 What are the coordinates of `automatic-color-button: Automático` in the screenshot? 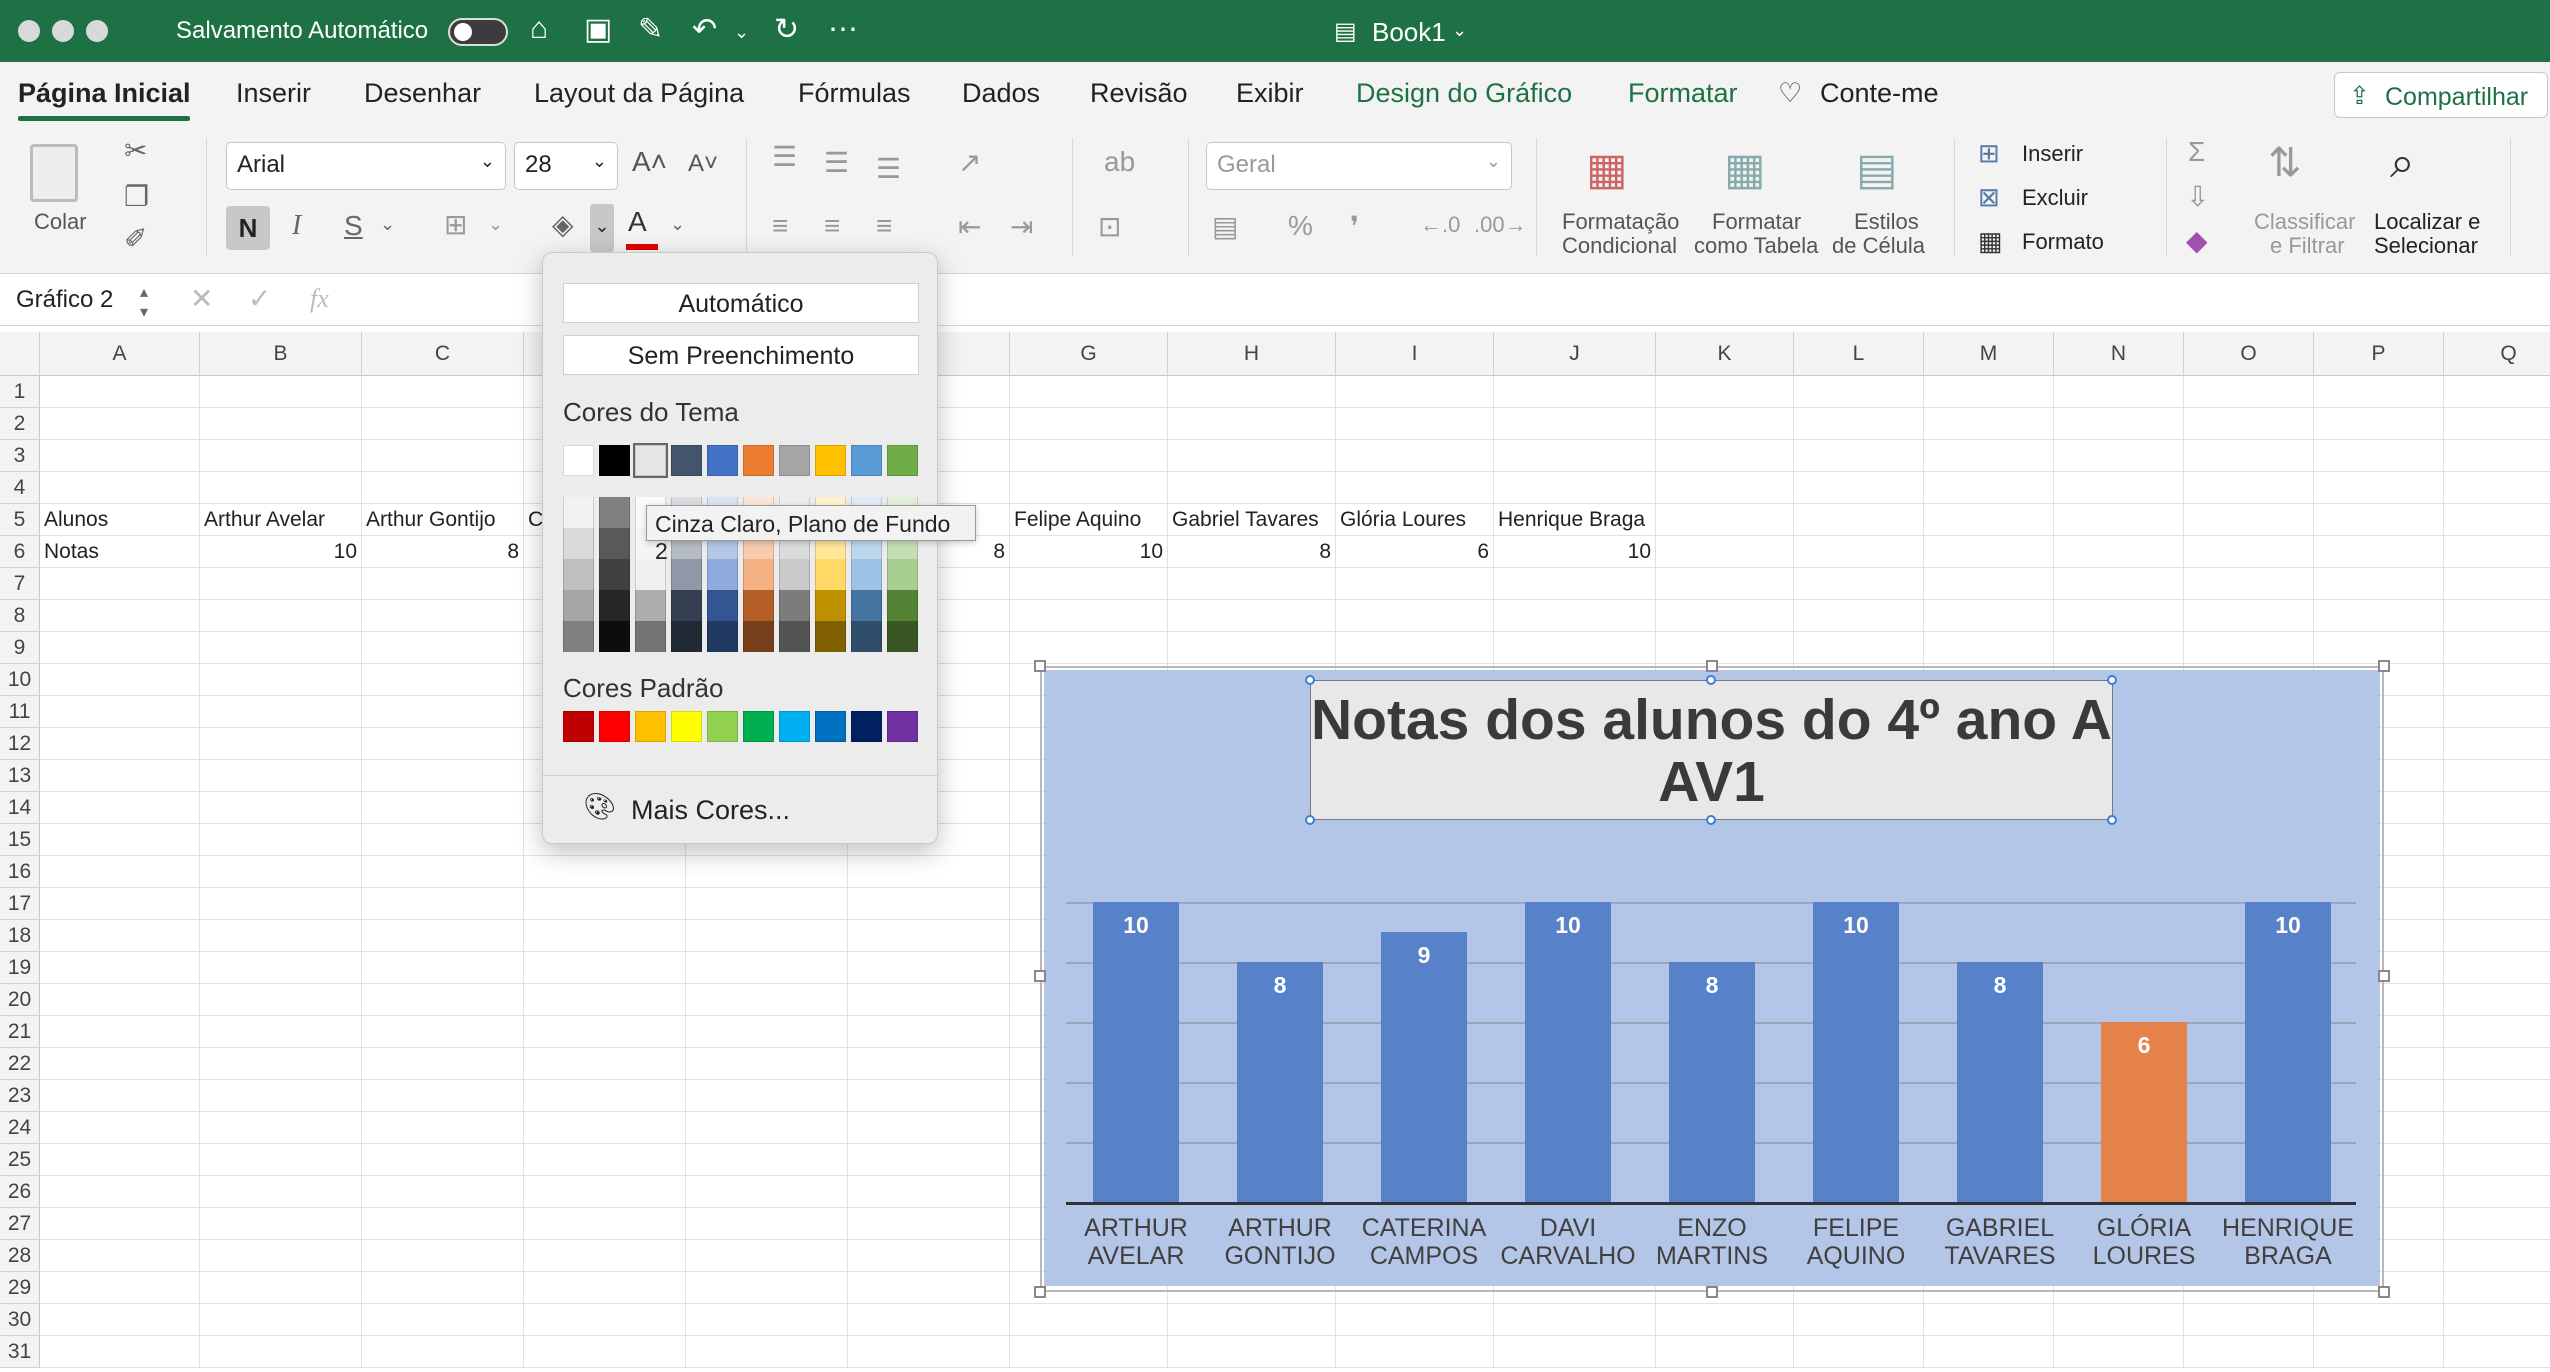 It's located at (741, 303).